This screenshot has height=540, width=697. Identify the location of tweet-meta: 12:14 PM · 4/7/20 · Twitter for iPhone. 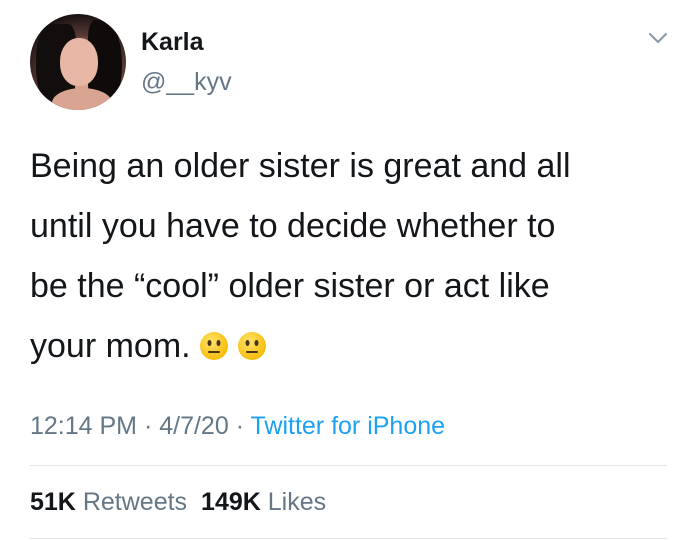
(237, 426).